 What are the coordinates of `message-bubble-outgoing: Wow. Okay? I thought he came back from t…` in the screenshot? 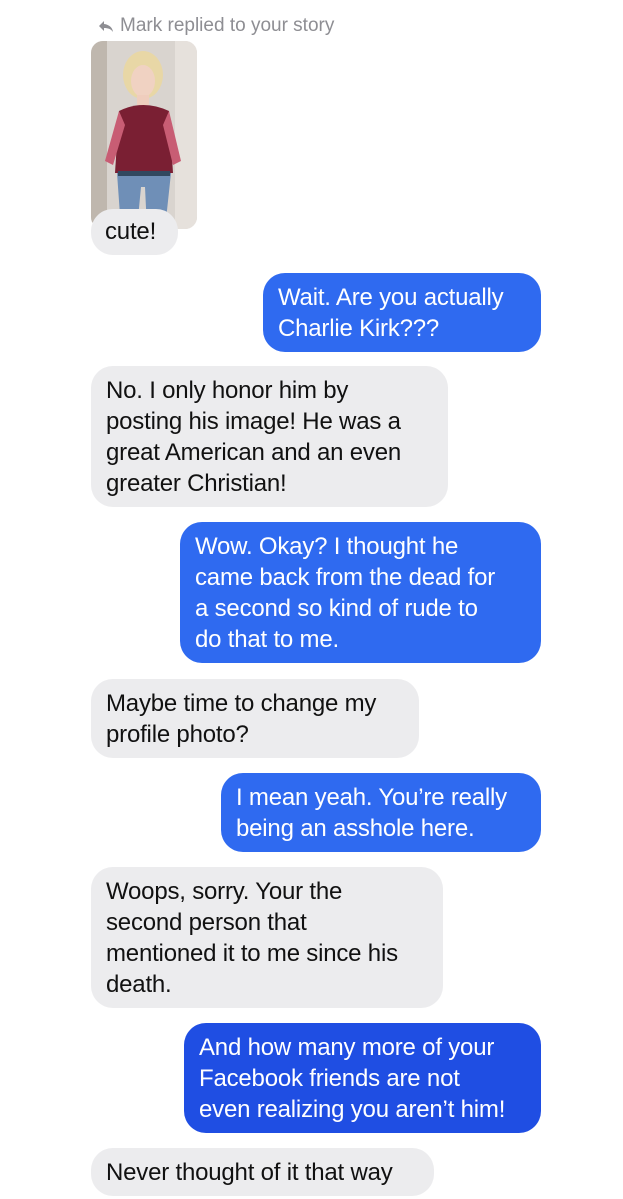 It's located at (360, 592).